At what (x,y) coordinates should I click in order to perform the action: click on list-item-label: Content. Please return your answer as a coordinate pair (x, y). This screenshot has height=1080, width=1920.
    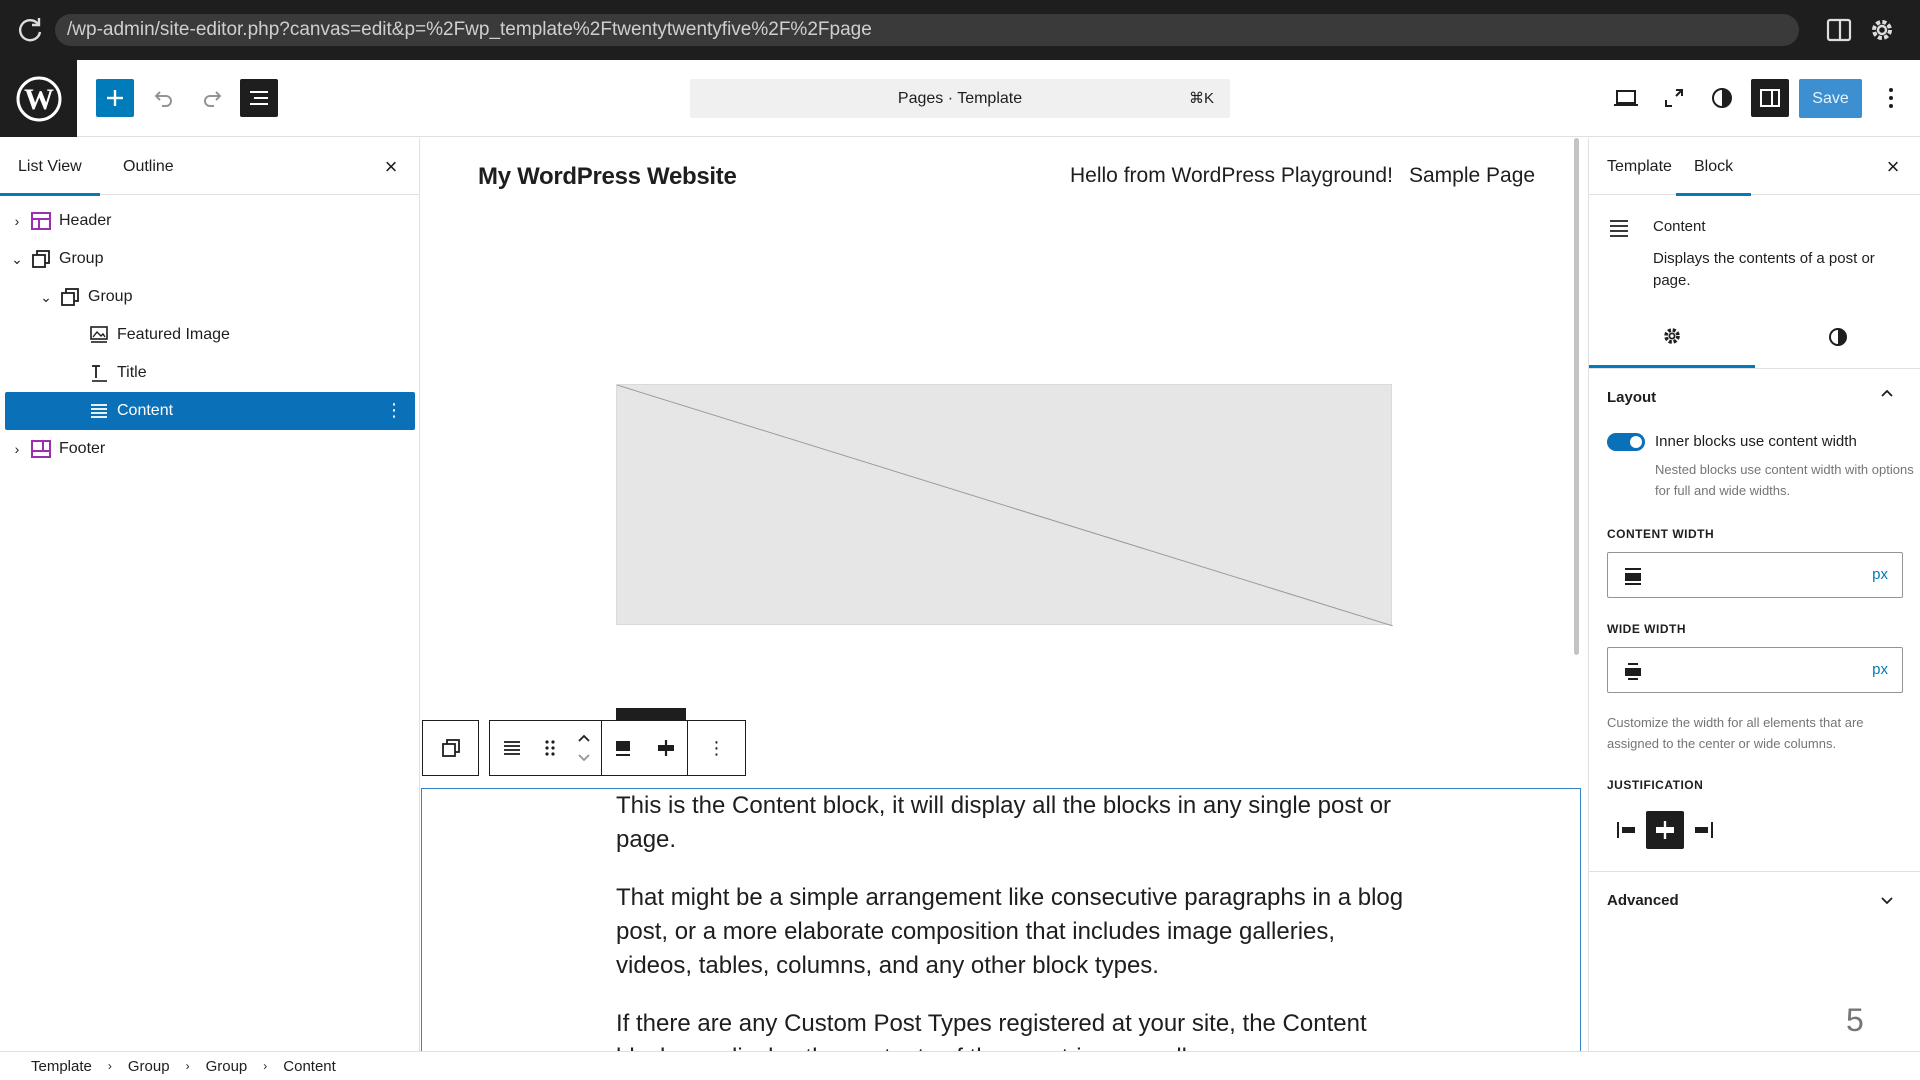
    Looking at the image, I should click on (145, 410).